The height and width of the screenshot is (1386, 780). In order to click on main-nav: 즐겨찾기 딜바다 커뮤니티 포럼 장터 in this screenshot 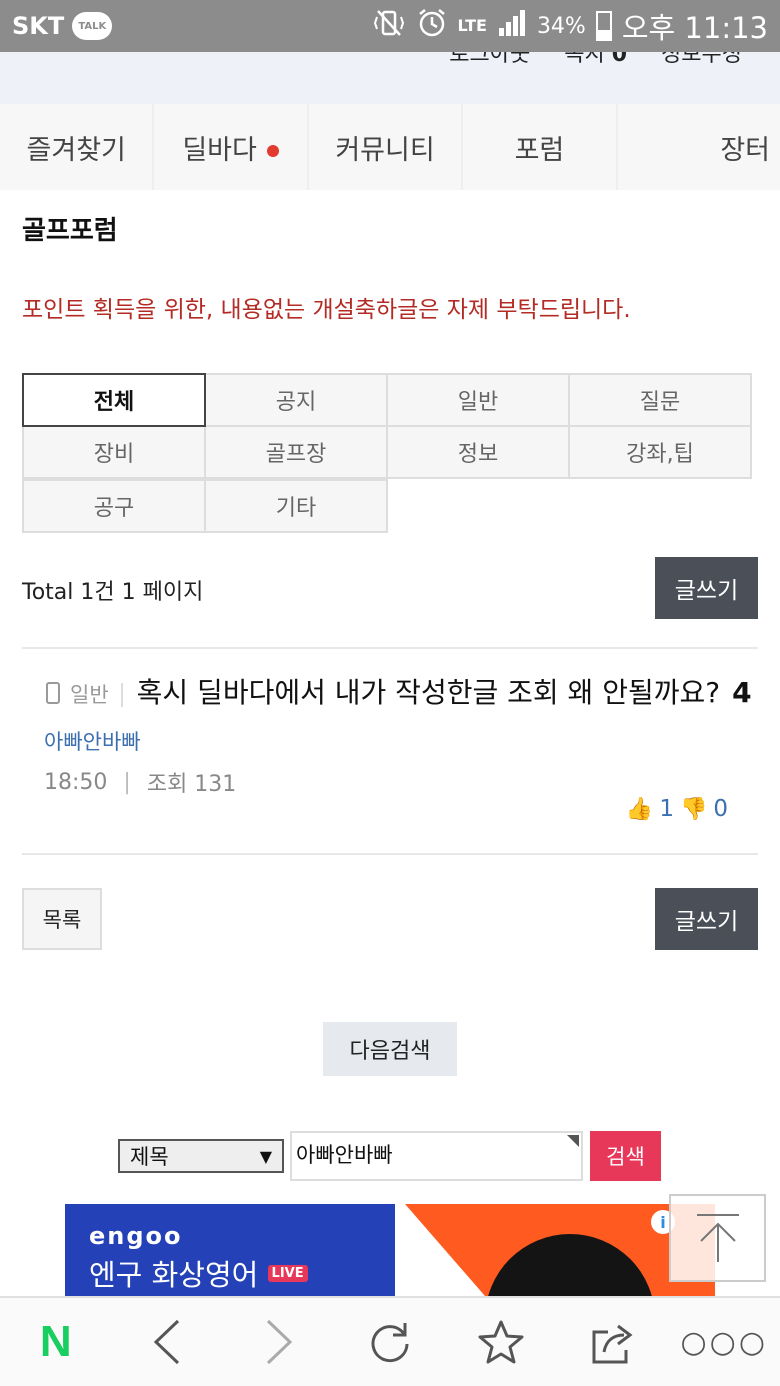, I will do `click(390, 147)`.